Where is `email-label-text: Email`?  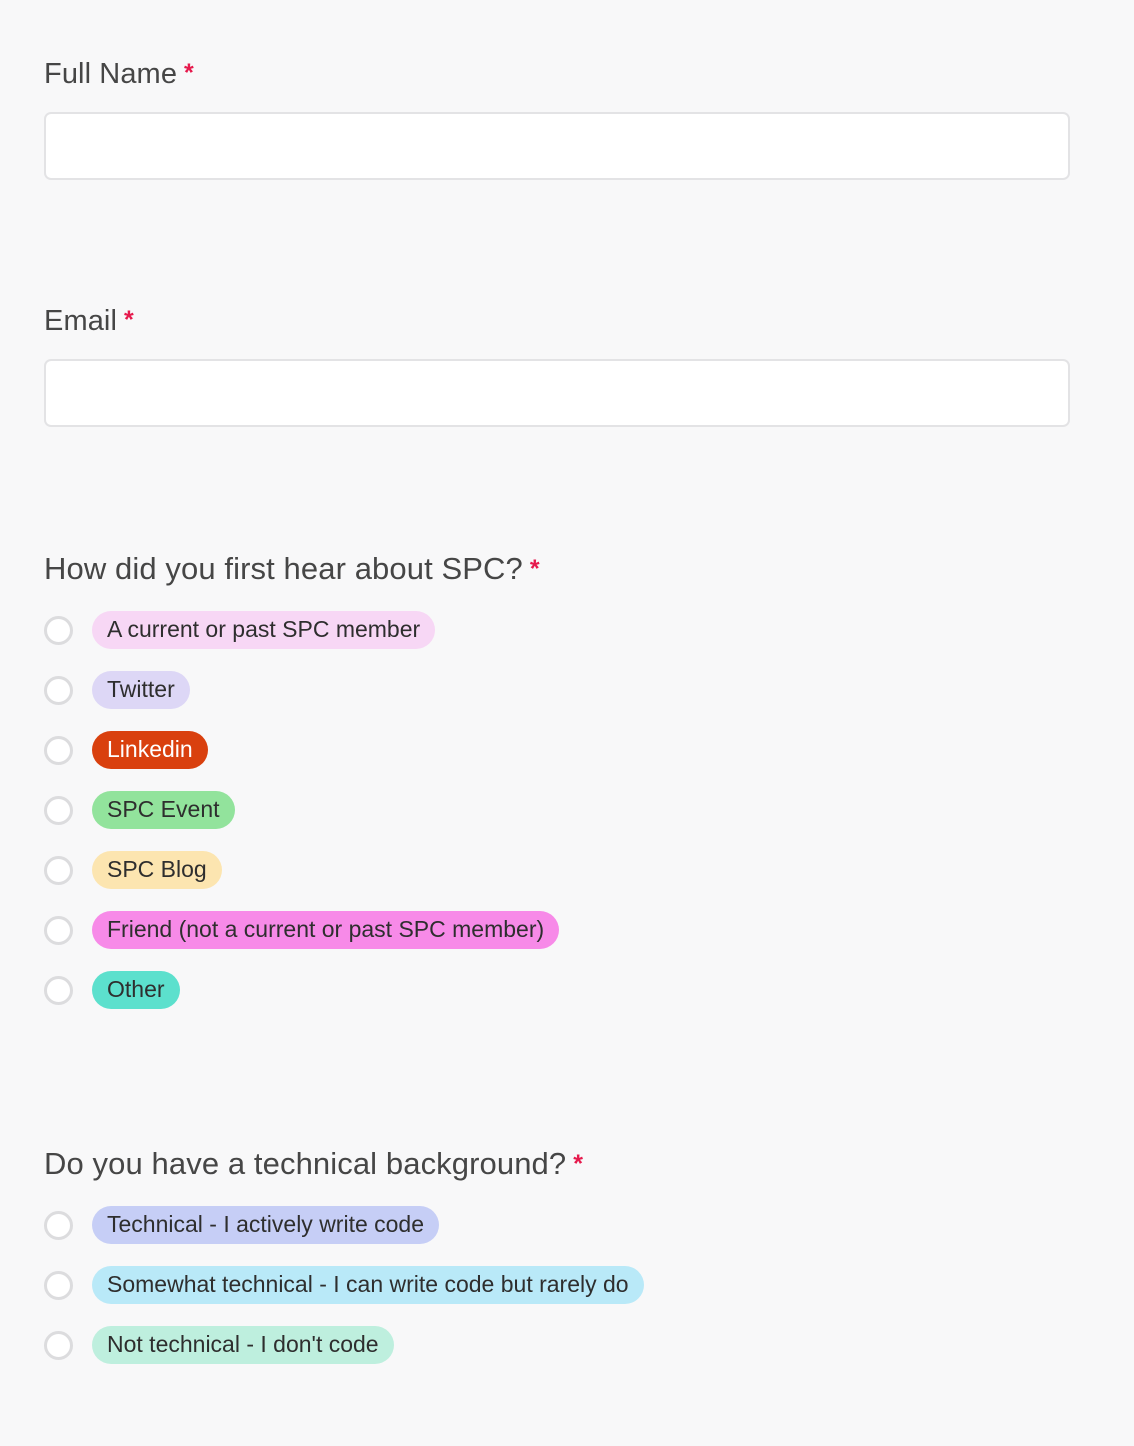
email-label-text: Email is located at coordinates (81, 321).